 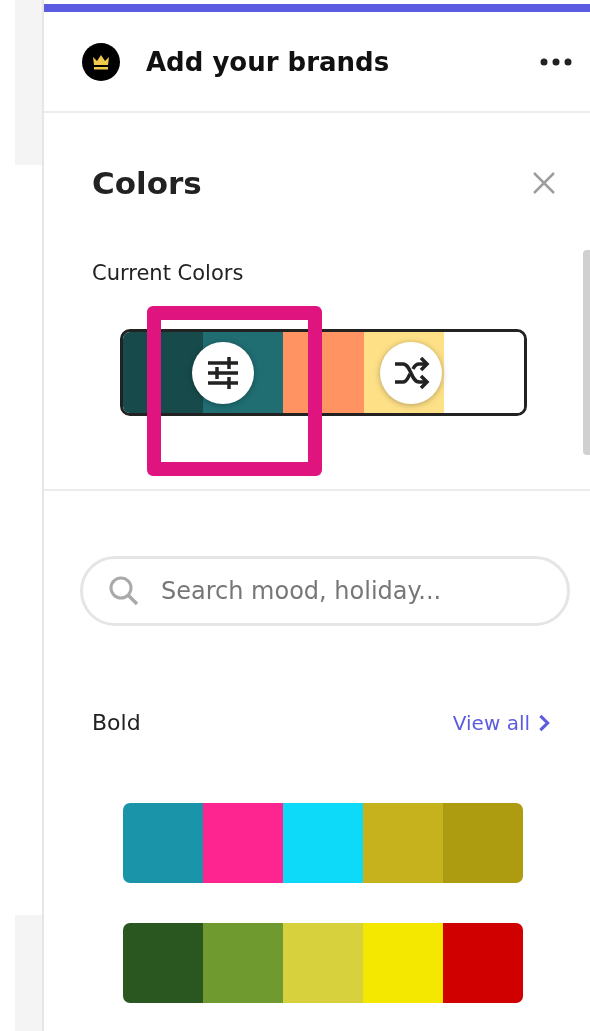 What do you see at coordinates (544, 722) in the screenshot?
I see `chevron-icon` at bounding box center [544, 722].